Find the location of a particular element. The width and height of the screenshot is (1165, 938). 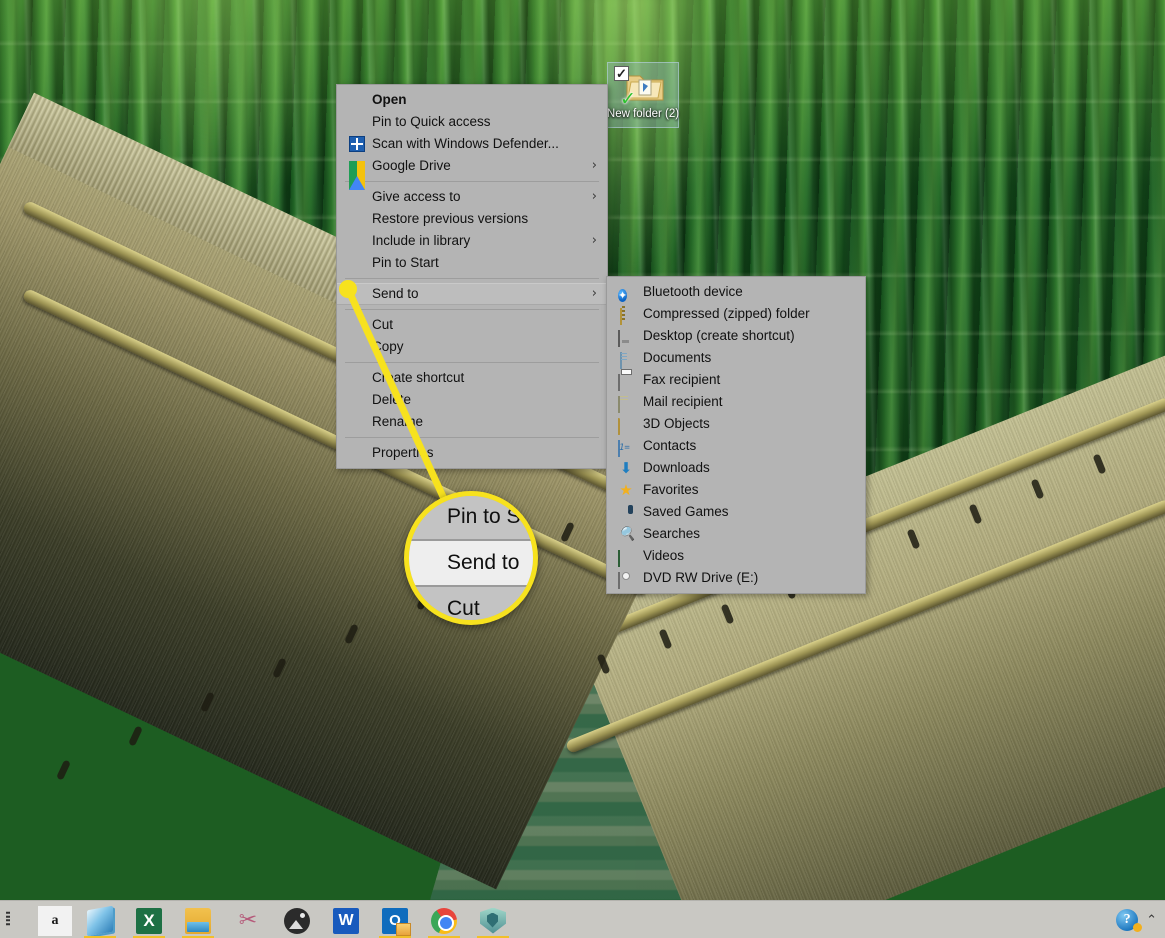

magnifier-callout: Pin to Sta Send to Cut is located at coordinates (471, 558).